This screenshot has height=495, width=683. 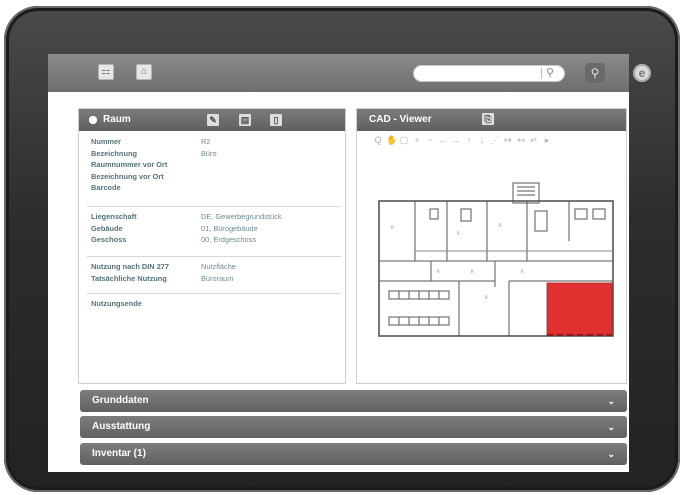 What do you see at coordinates (276, 120) in the screenshot?
I see `clipboard-icon: ▯` at bounding box center [276, 120].